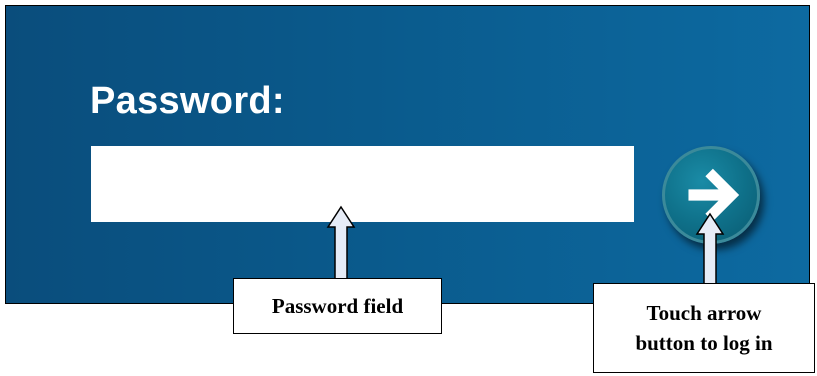  Describe the element at coordinates (341, 243) in the screenshot. I see `password-callout-arrow` at that location.